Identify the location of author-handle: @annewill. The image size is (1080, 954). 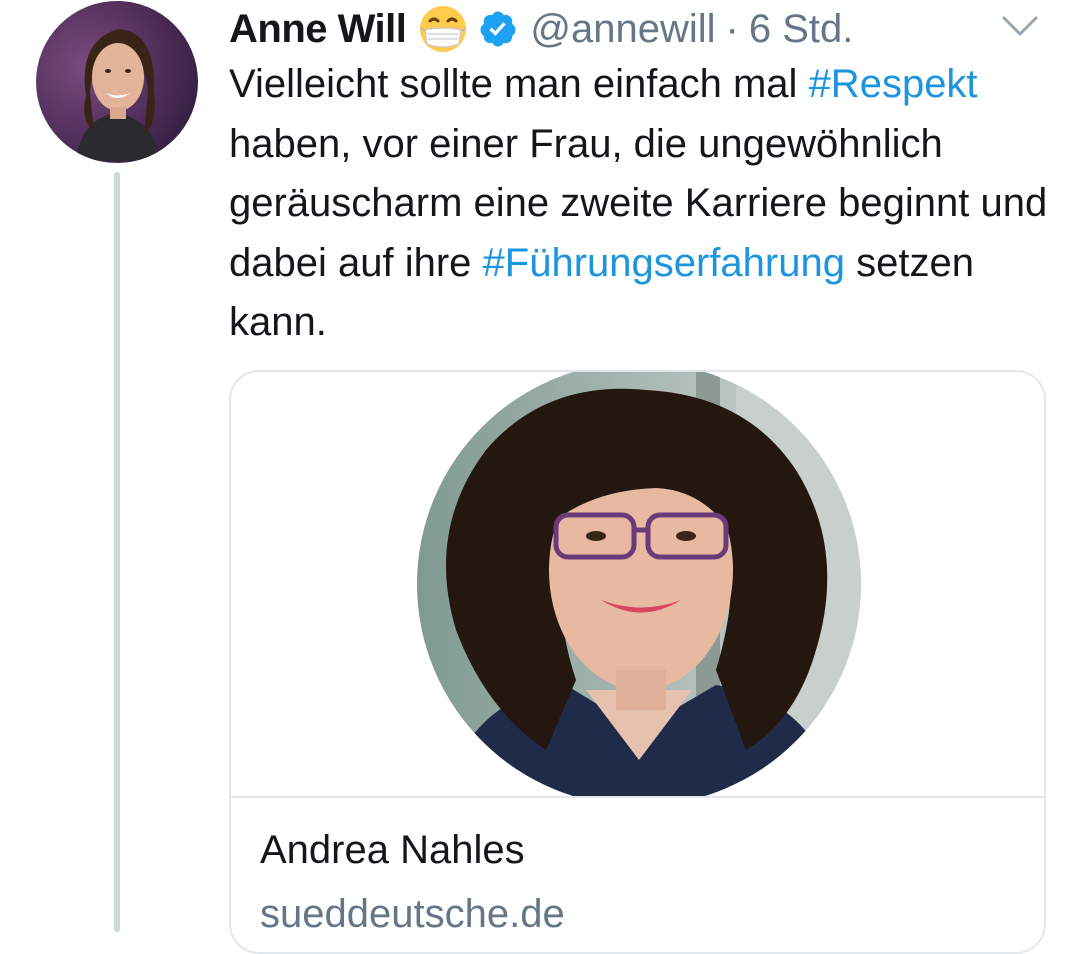
(622, 29).